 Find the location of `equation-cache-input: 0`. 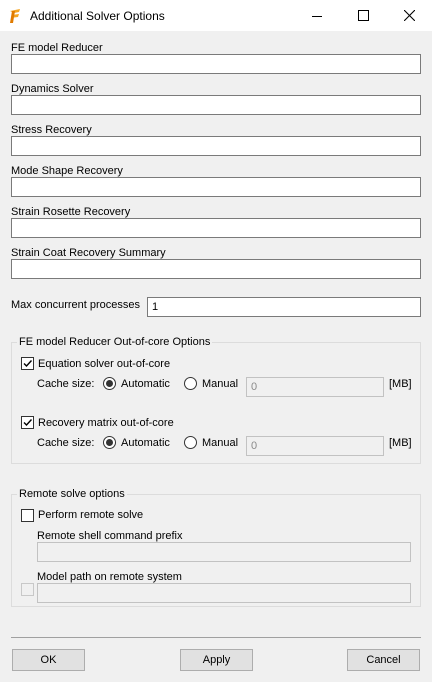

equation-cache-input: 0 is located at coordinates (315, 387).